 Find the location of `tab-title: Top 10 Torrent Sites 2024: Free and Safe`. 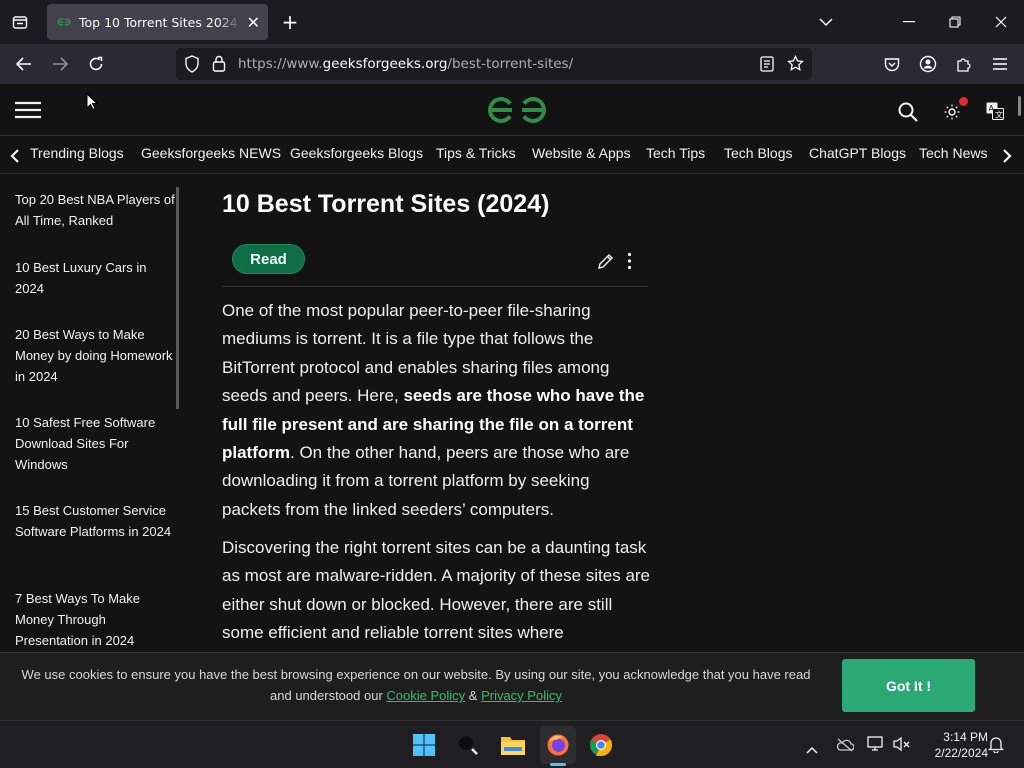

tab-title: Top 10 Torrent Sites 2024: Free and Safe is located at coordinates (160, 22).